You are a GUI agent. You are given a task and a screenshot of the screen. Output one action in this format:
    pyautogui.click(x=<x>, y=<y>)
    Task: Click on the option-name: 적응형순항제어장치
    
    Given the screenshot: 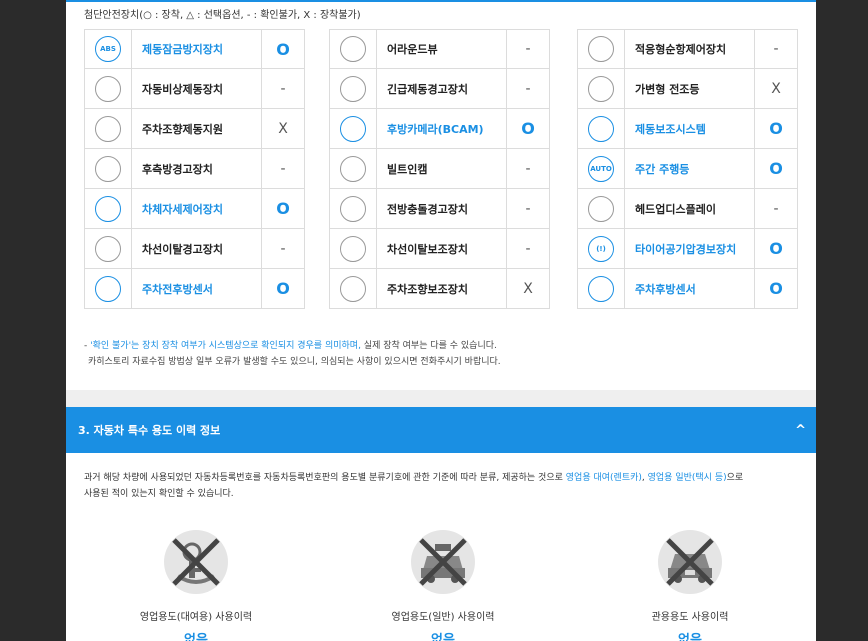 What is the action you would take?
    pyautogui.click(x=690, y=49)
    